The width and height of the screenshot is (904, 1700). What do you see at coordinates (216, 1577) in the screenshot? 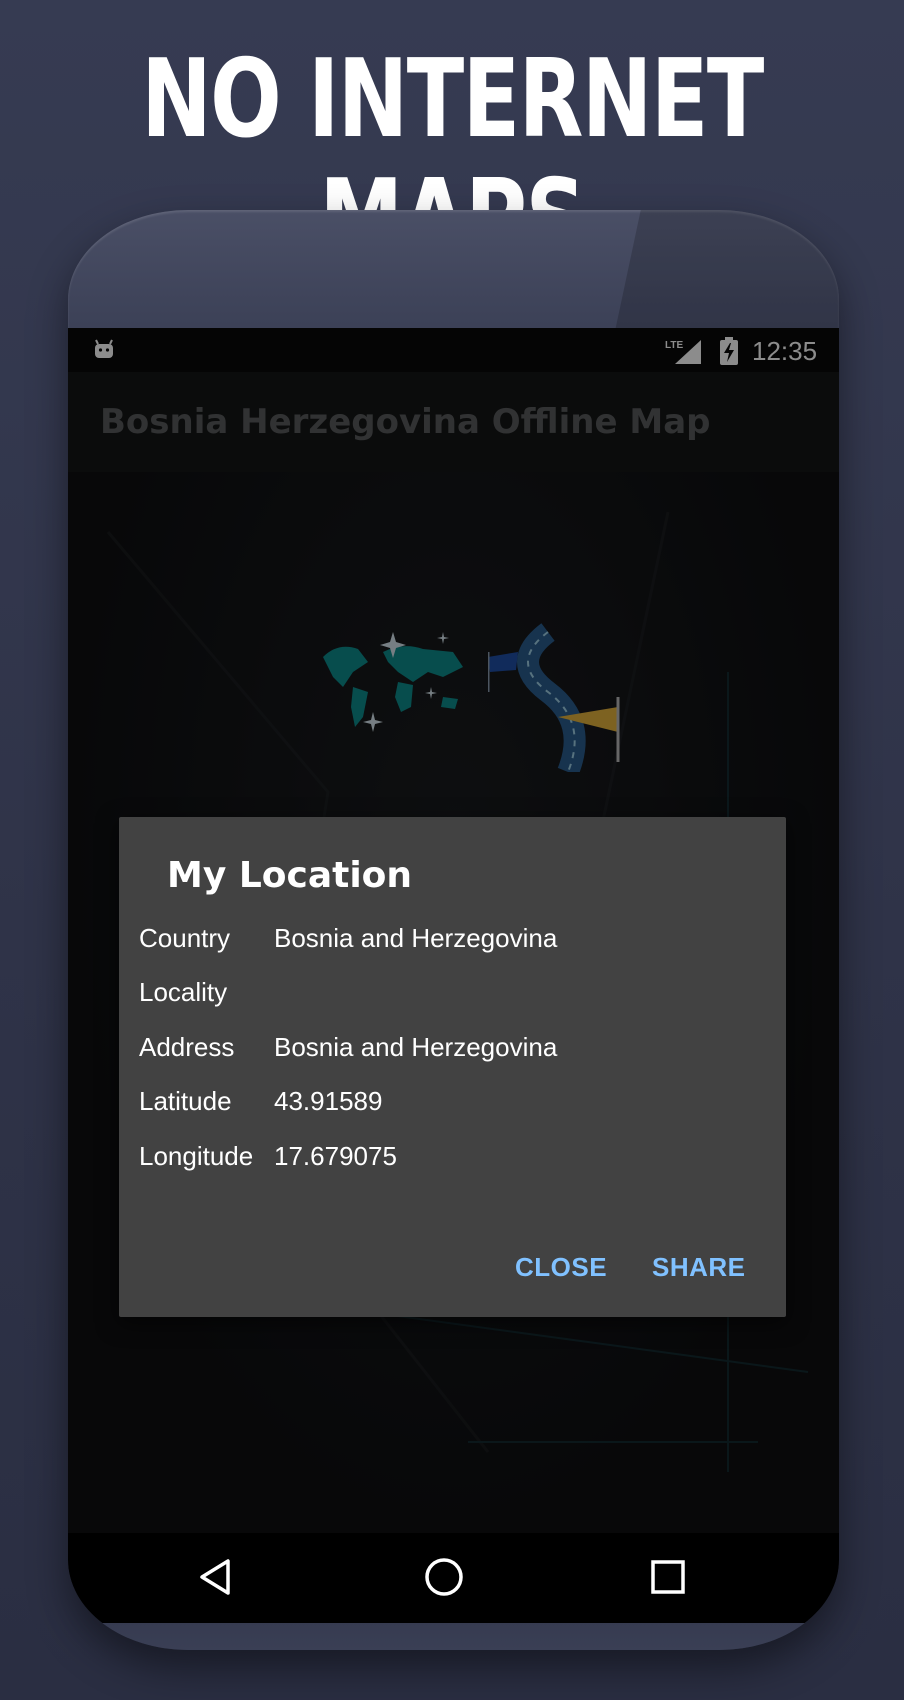
I see `back-icon` at bounding box center [216, 1577].